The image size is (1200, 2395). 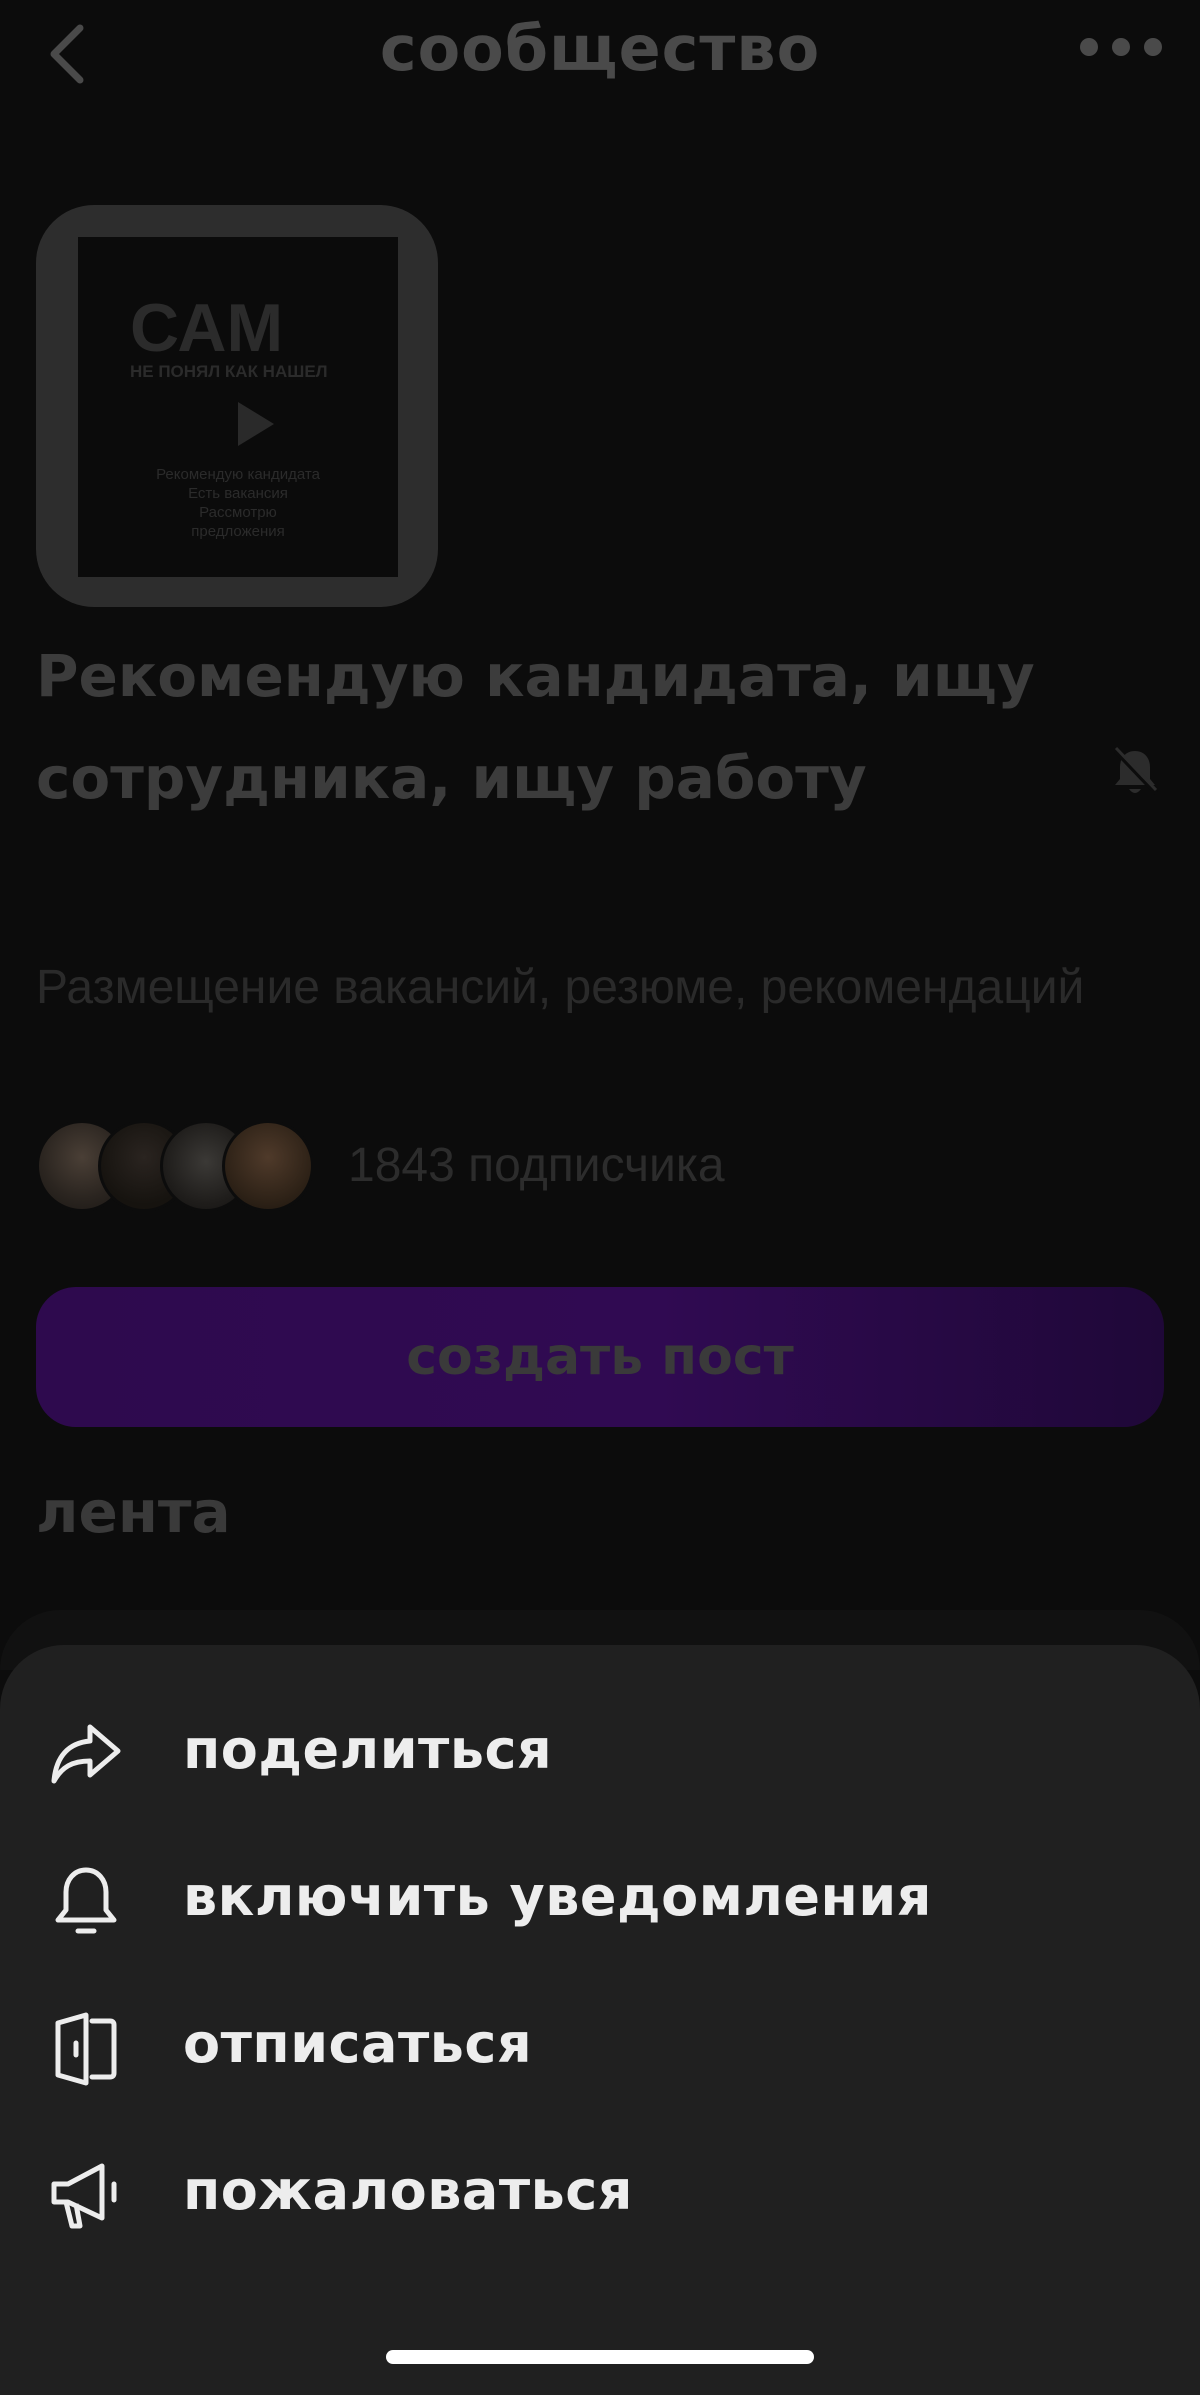 What do you see at coordinates (86, 1755) in the screenshot?
I see `share-icon` at bounding box center [86, 1755].